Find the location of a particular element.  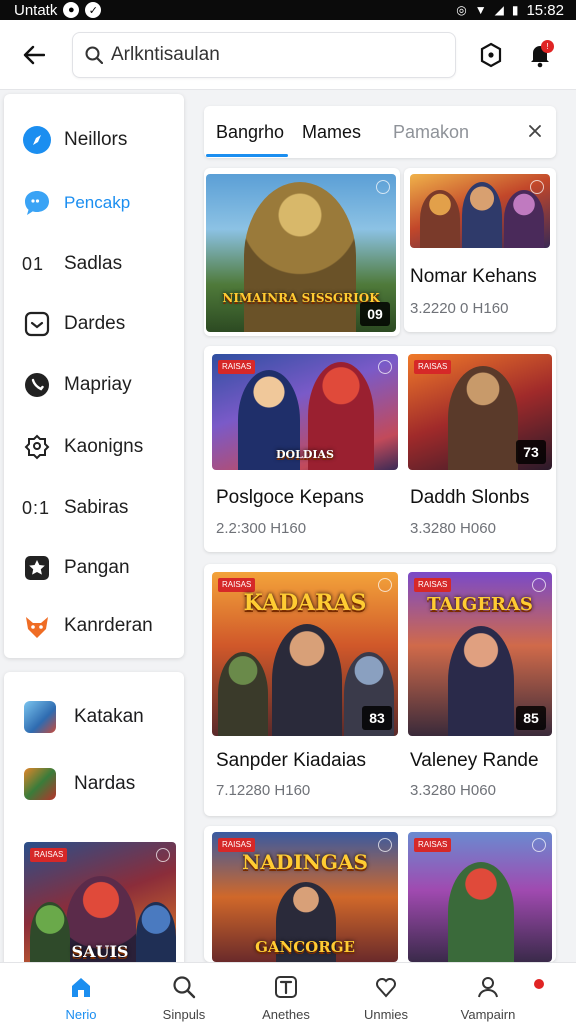

promo-banner: RAISAS SAUIS is located at coordinates (100, 907).